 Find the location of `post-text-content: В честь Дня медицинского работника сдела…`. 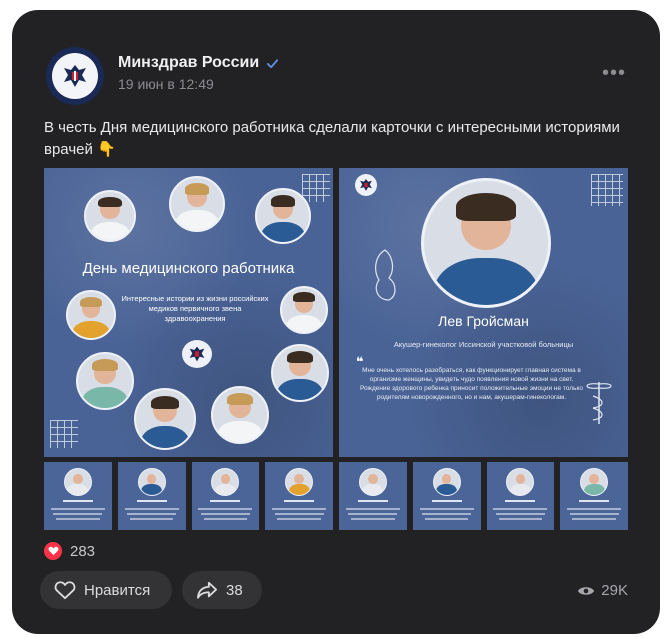

post-text-content: В честь Дня медицинского работника сдела… is located at coordinates (332, 138).